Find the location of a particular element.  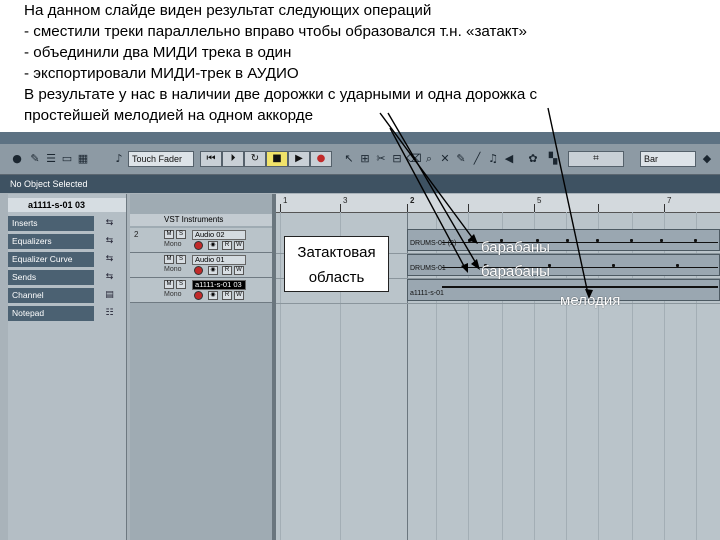

annotation-arrows is located at coordinates (486, 203).